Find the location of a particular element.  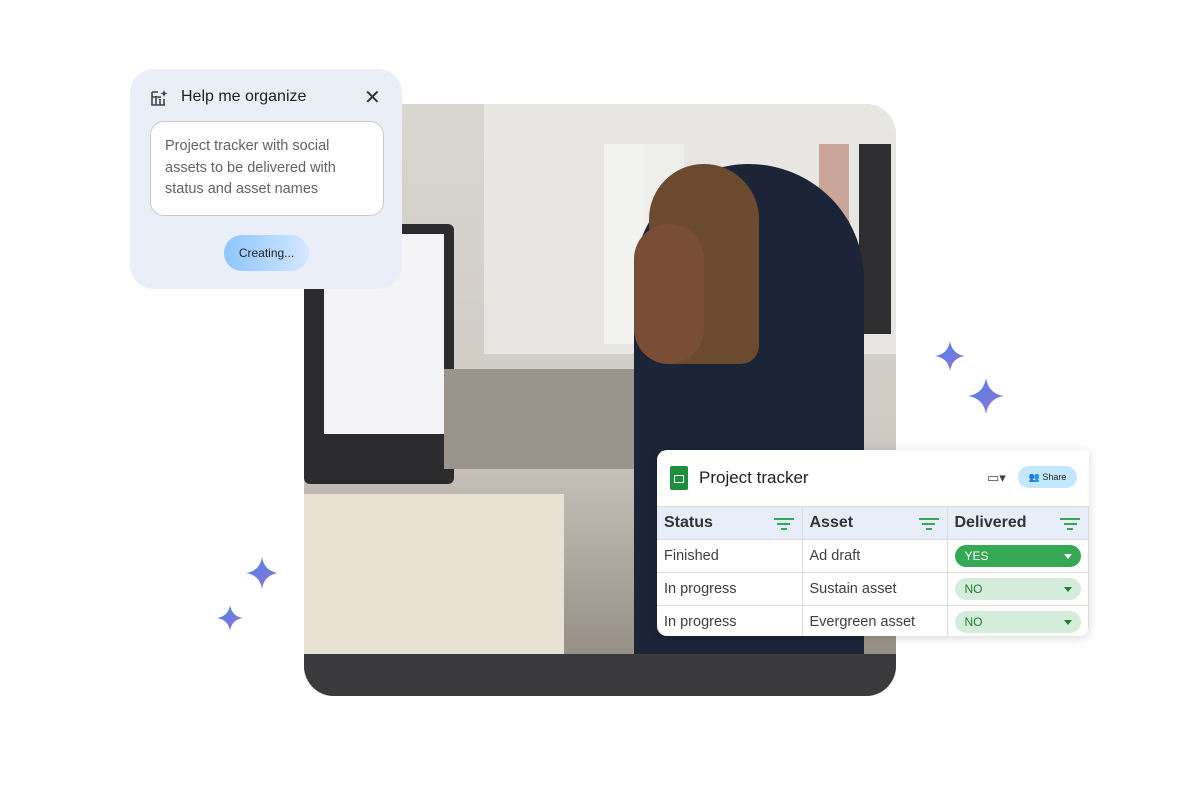

column-header-status: Status is located at coordinates (730, 523).